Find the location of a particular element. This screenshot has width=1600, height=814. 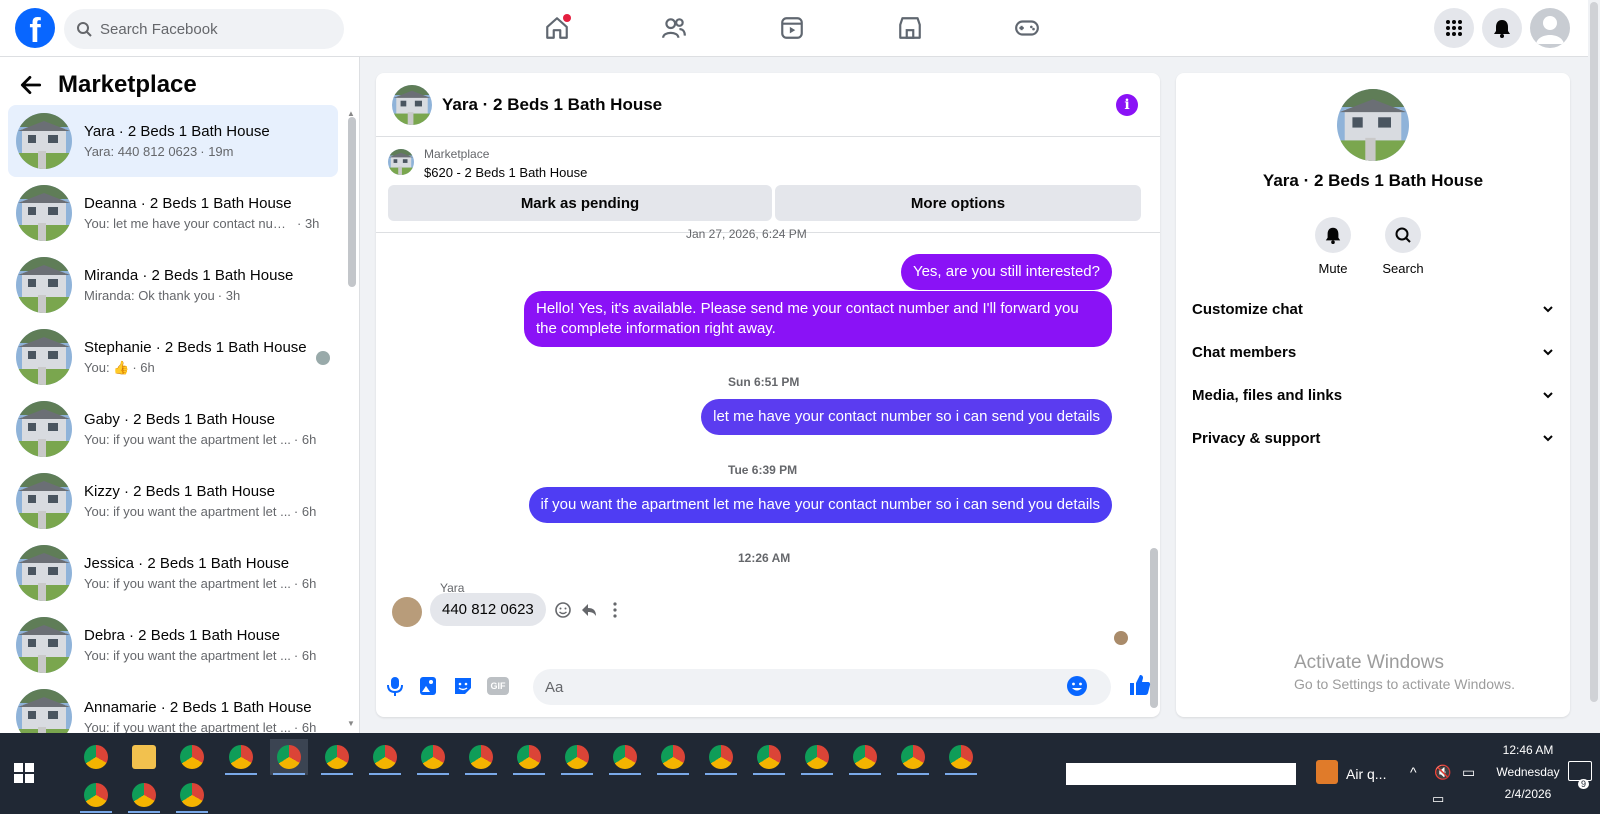

search-box is located at coordinates (204, 29).